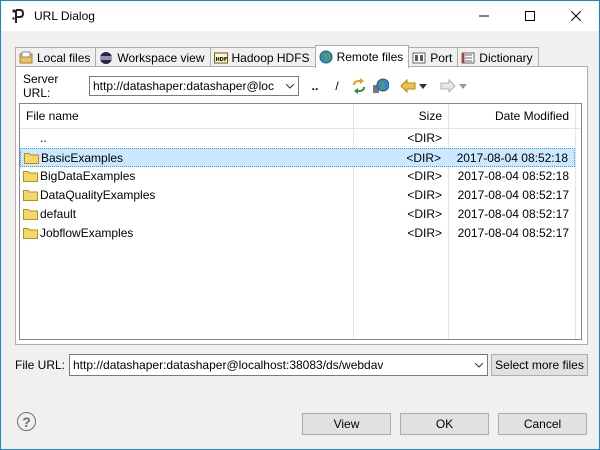 The height and width of the screenshot is (450, 600). Describe the element at coordinates (300, 16) in the screenshot. I see `title-bar: URL Dialog` at that location.